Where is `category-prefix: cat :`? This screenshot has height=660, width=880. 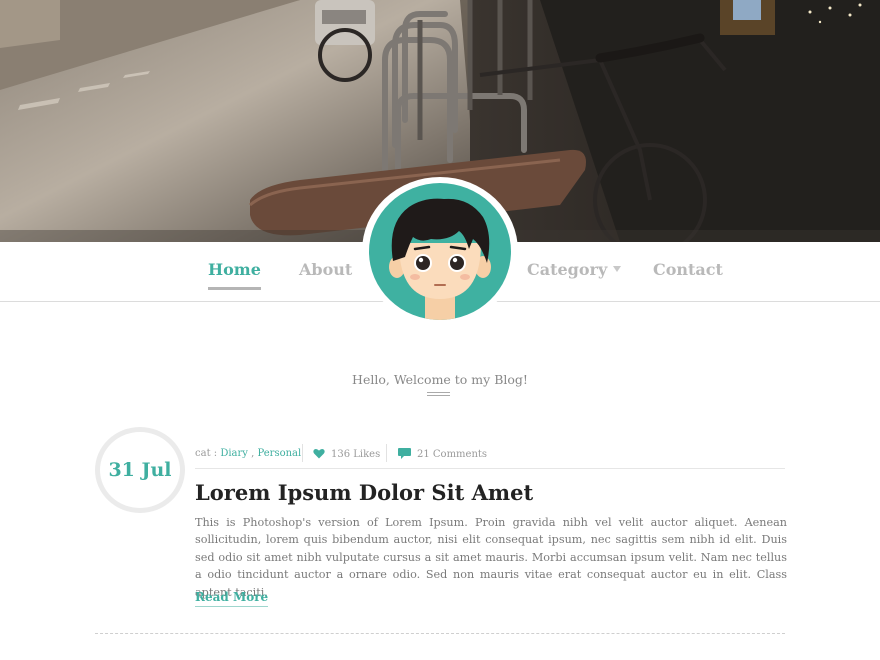
category-prefix: cat : is located at coordinates (208, 453).